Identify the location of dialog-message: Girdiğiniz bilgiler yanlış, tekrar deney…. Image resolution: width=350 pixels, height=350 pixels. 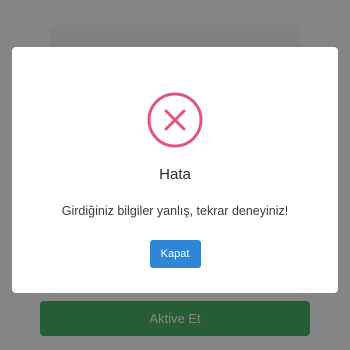
(175, 211).